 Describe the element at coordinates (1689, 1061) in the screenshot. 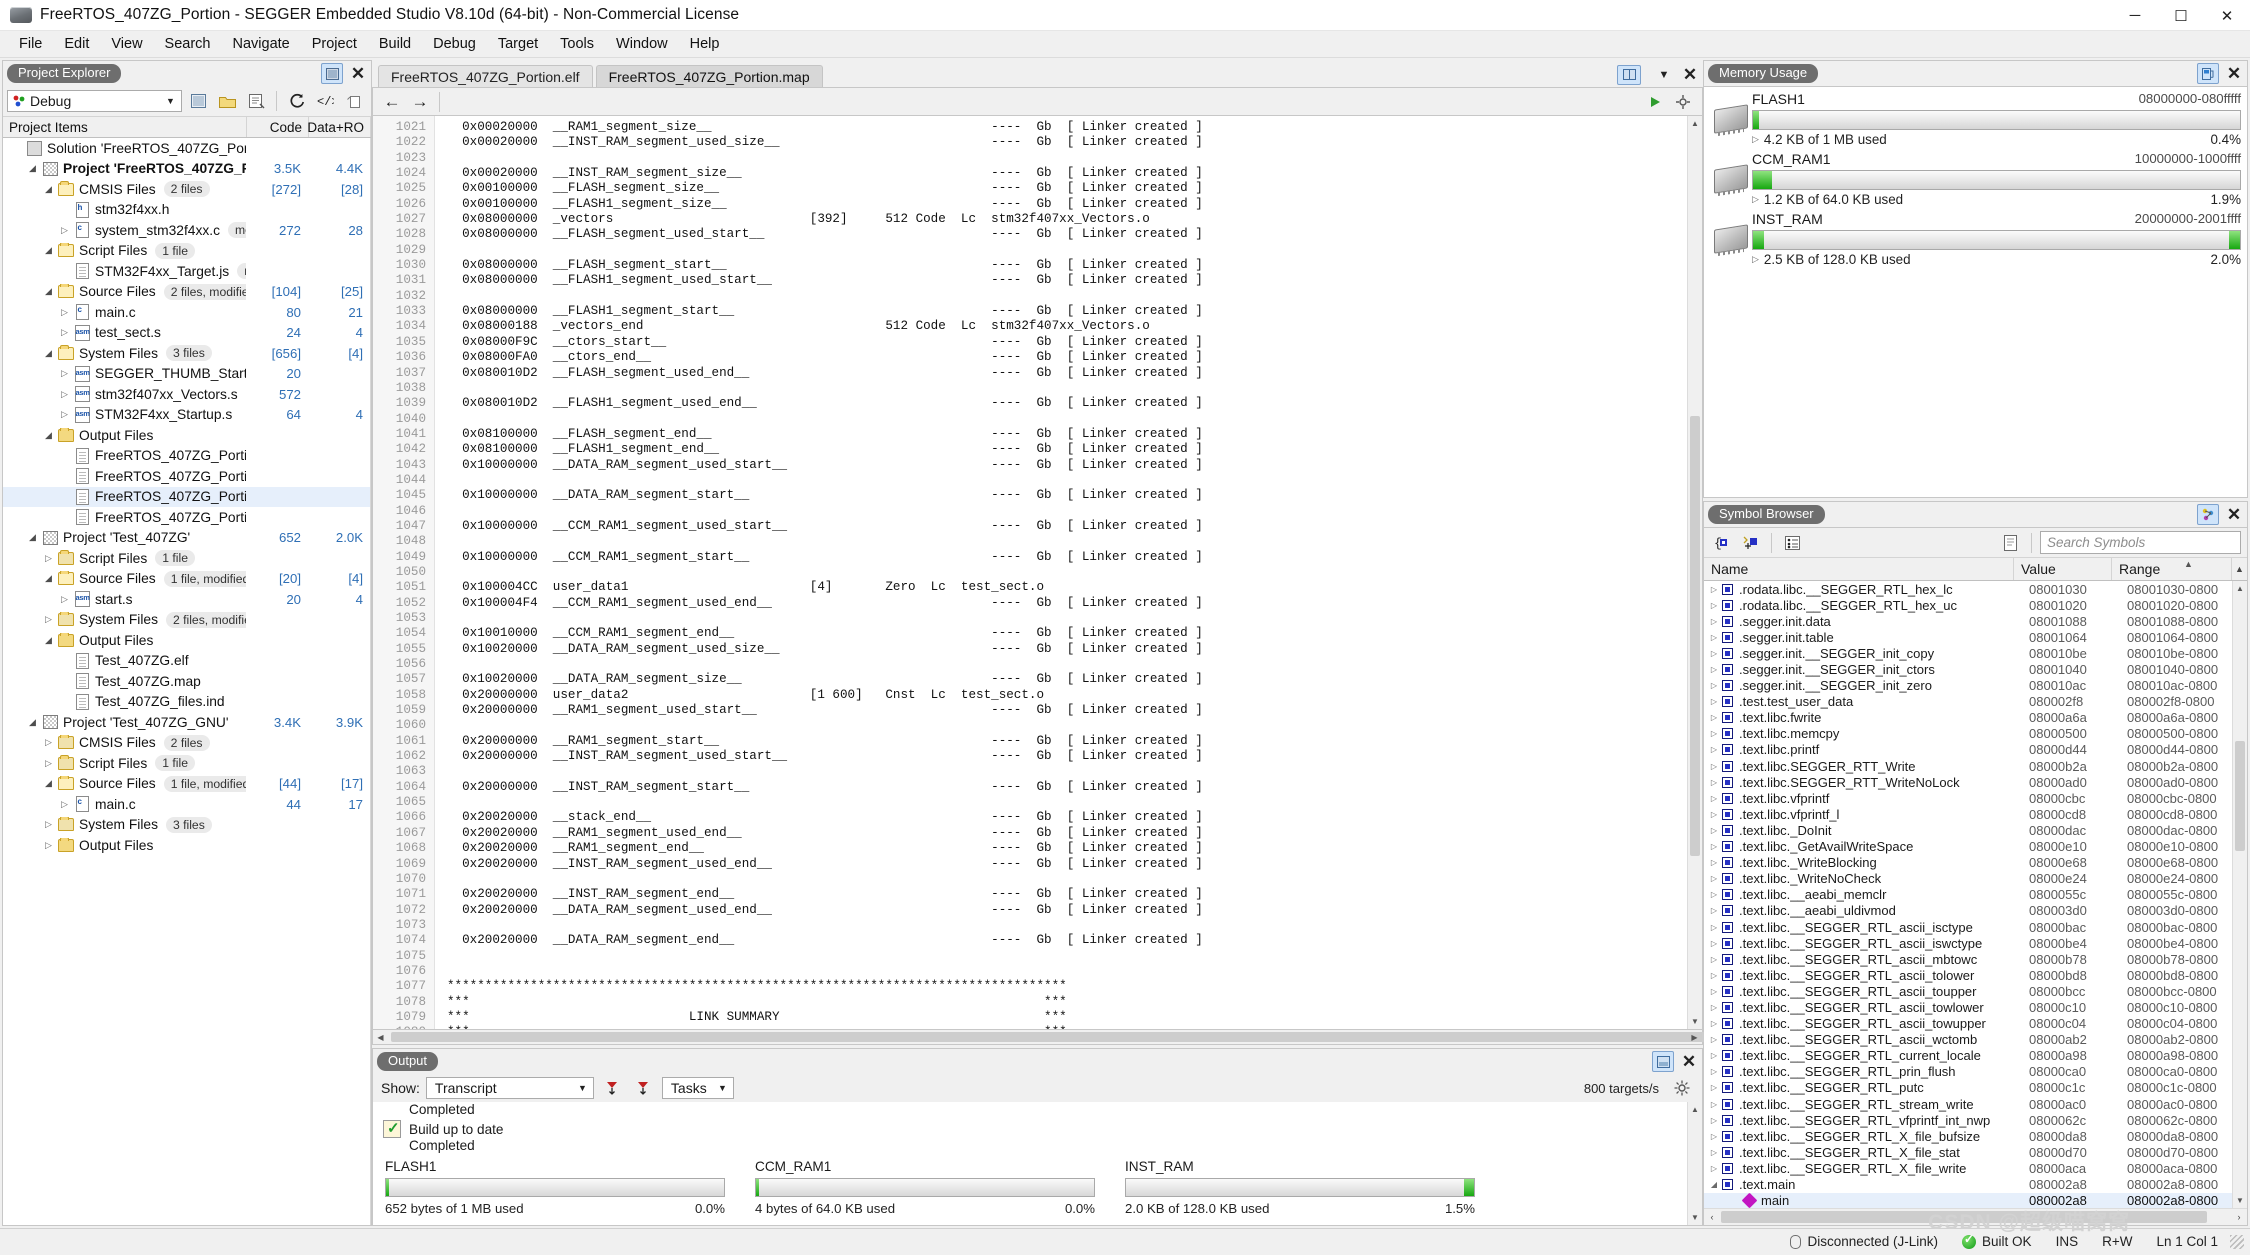

I see `close-output-icon: ✕` at that location.